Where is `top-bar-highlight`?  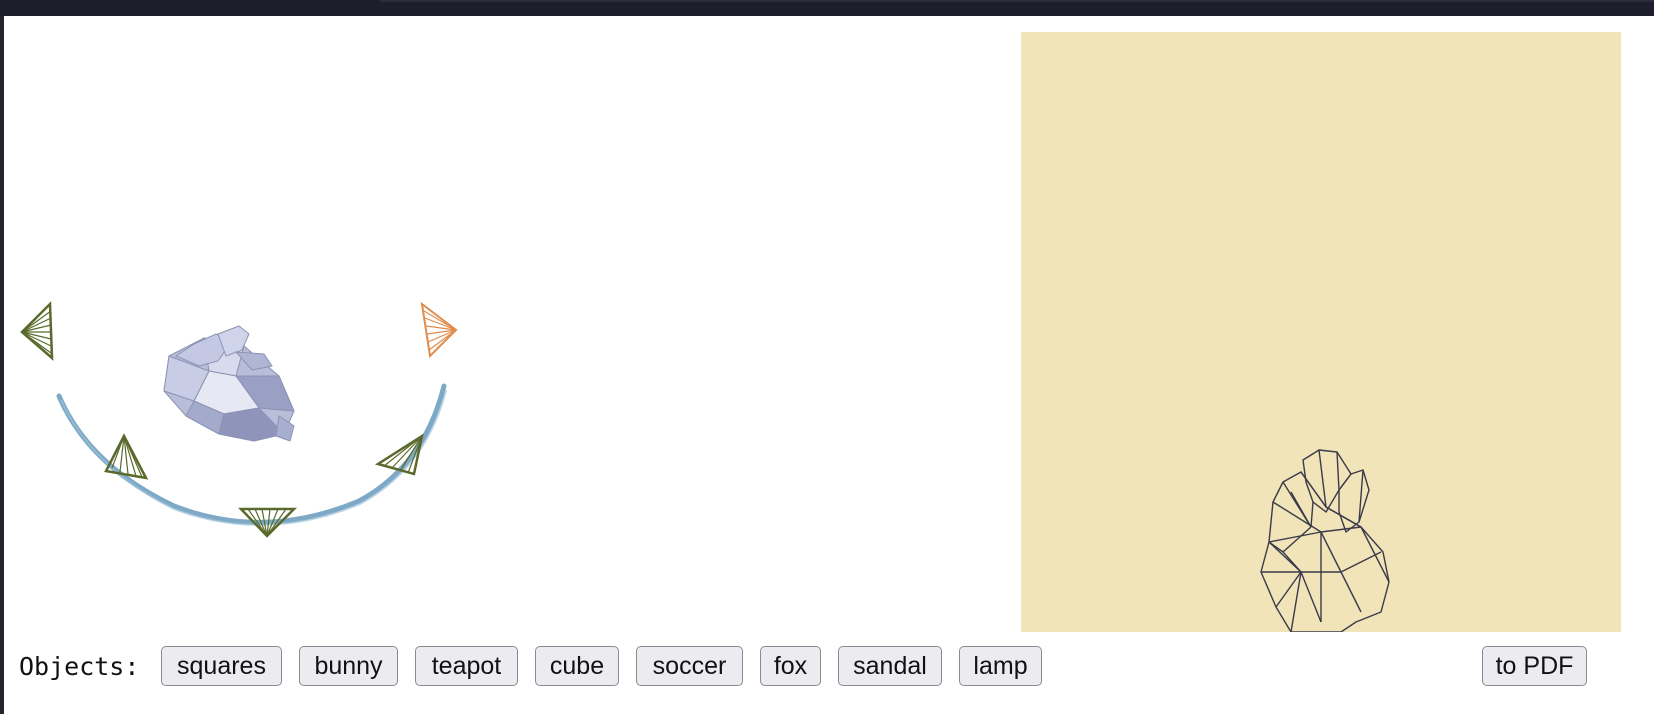 top-bar-highlight is located at coordinates (1017, 1).